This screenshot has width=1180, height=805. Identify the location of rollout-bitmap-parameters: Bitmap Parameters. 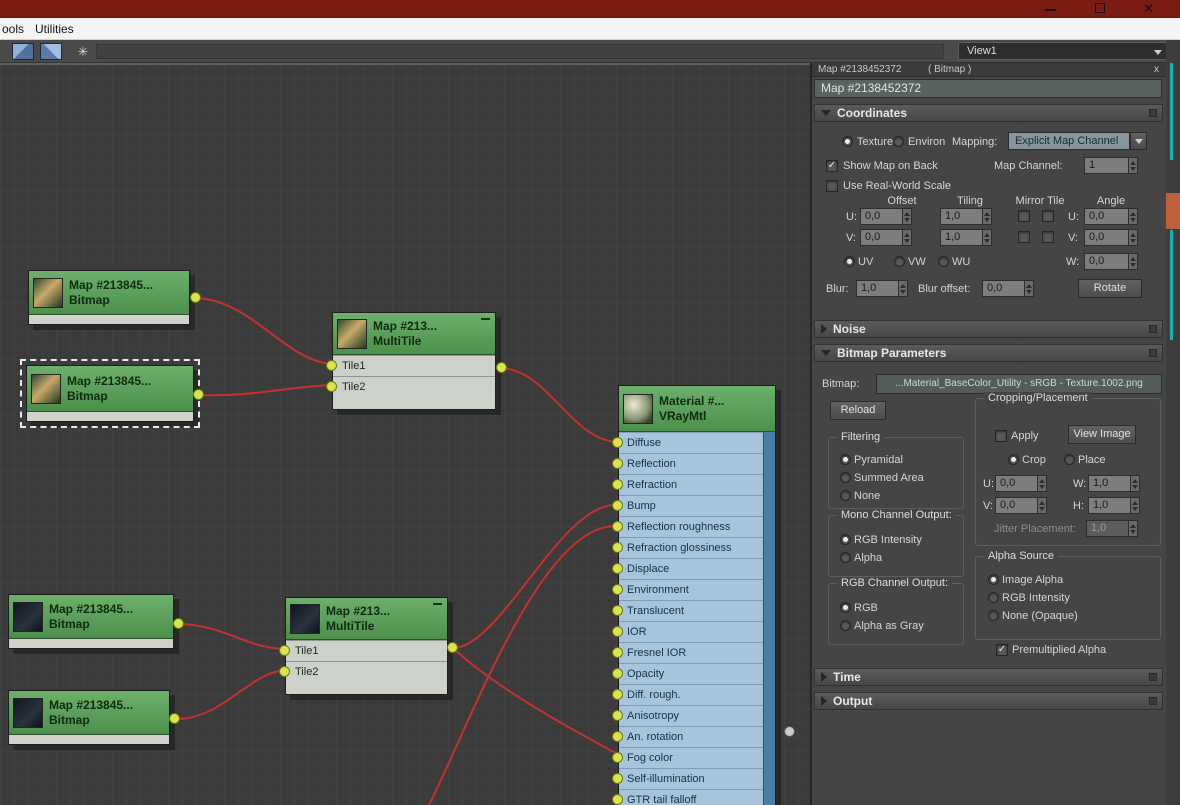
(988, 353).